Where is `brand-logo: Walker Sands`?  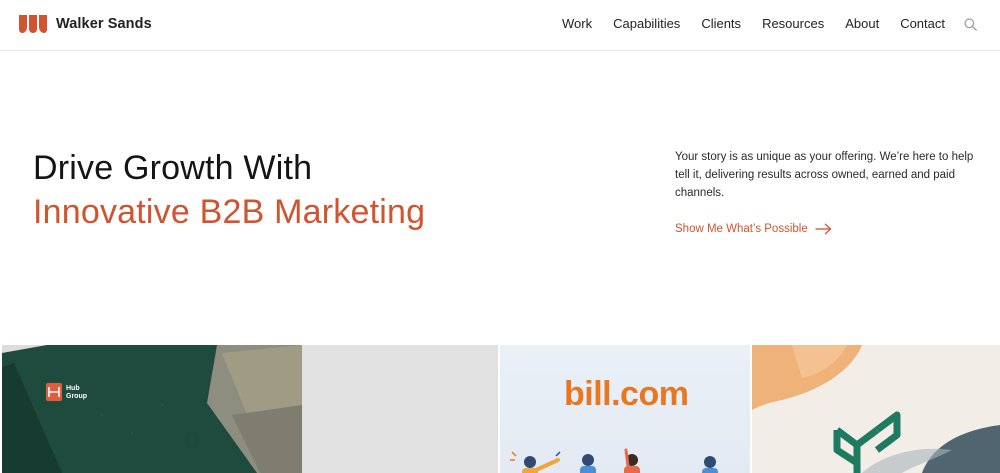
brand-logo: Walker Sands is located at coordinates (85, 24).